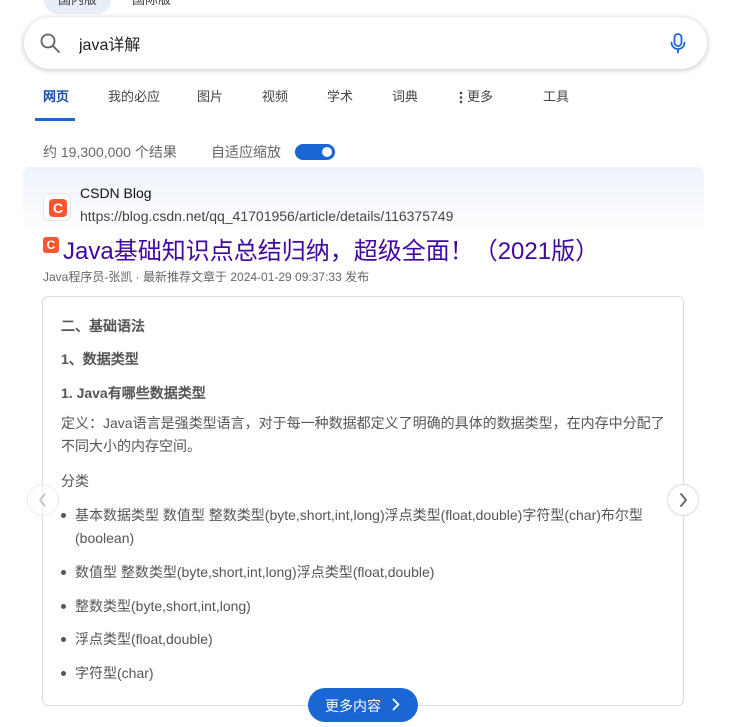  I want to click on nav-tab-videos: 视频, so click(275, 102).